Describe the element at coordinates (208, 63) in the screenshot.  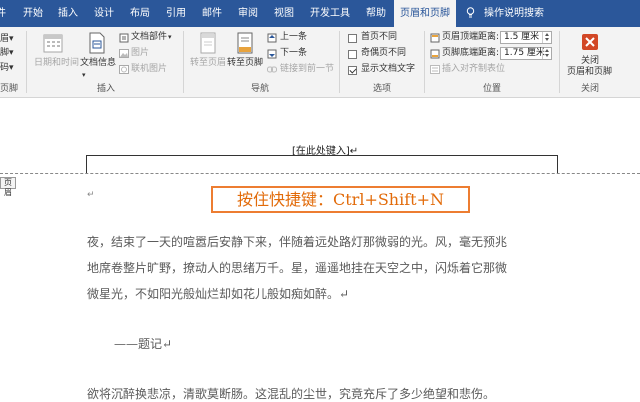
I see `goto-header-button: 转至页眉` at that location.